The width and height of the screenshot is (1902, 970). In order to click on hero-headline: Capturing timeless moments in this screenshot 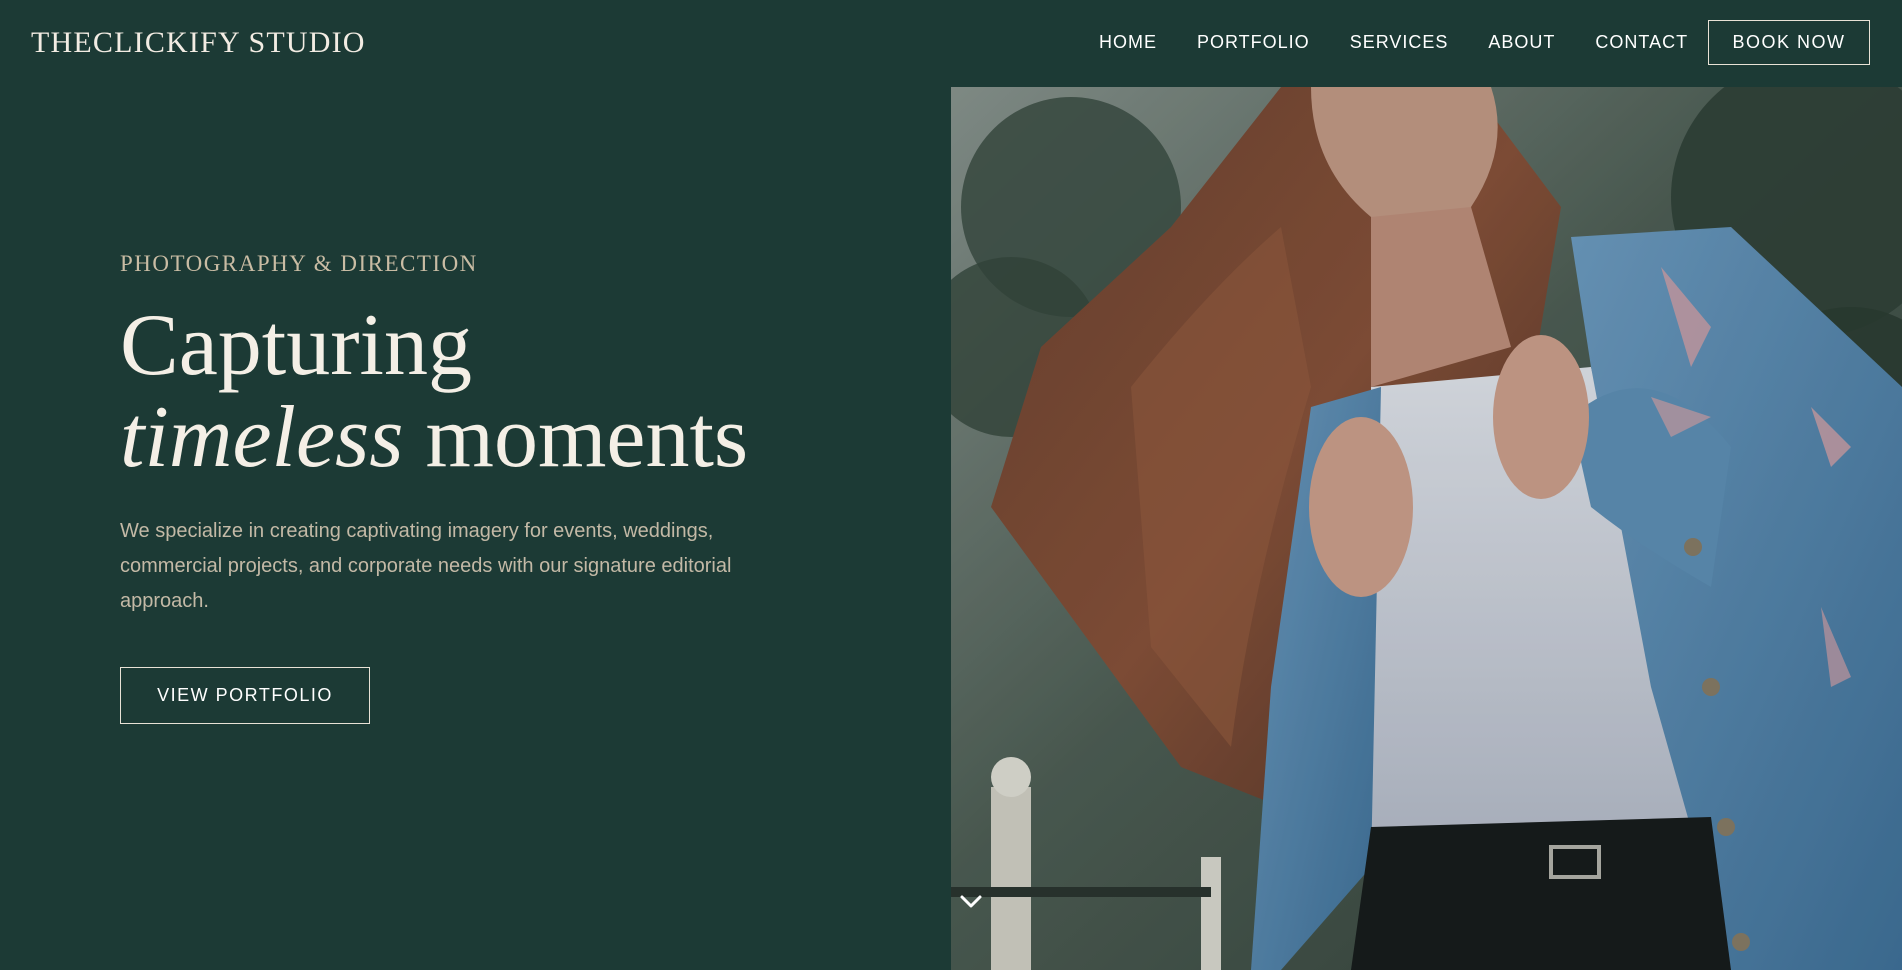, I will do `click(434, 392)`.